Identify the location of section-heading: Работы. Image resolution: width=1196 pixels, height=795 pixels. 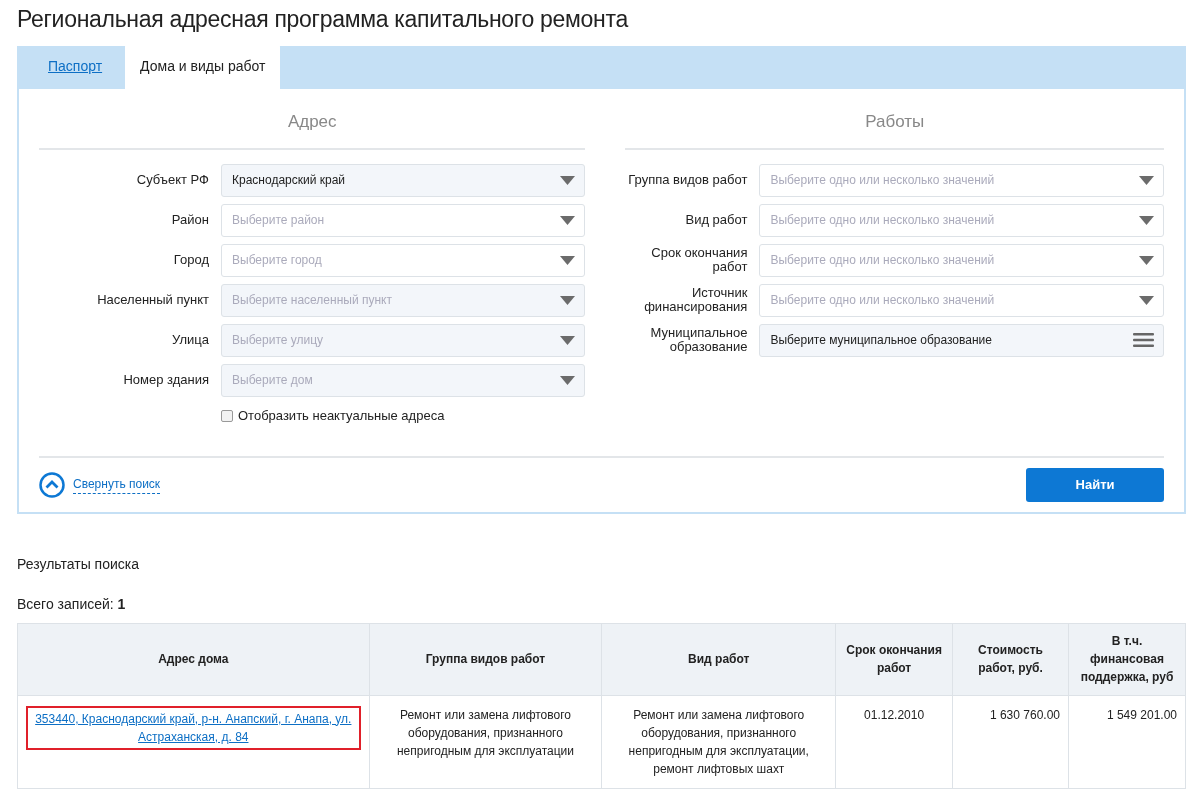
(894, 119).